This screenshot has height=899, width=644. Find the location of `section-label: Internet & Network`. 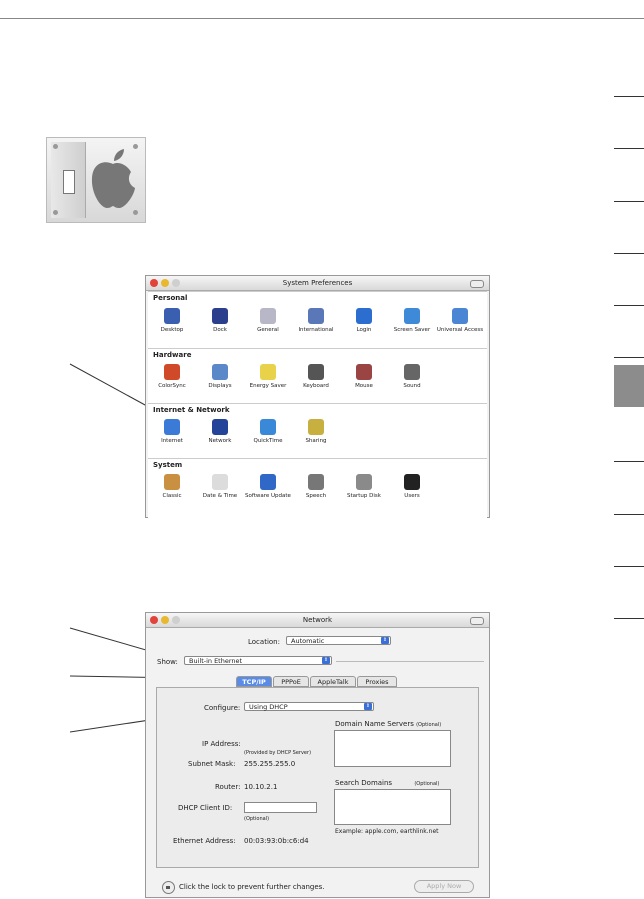

section-label: Internet & Network is located at coordinates (191, 410).